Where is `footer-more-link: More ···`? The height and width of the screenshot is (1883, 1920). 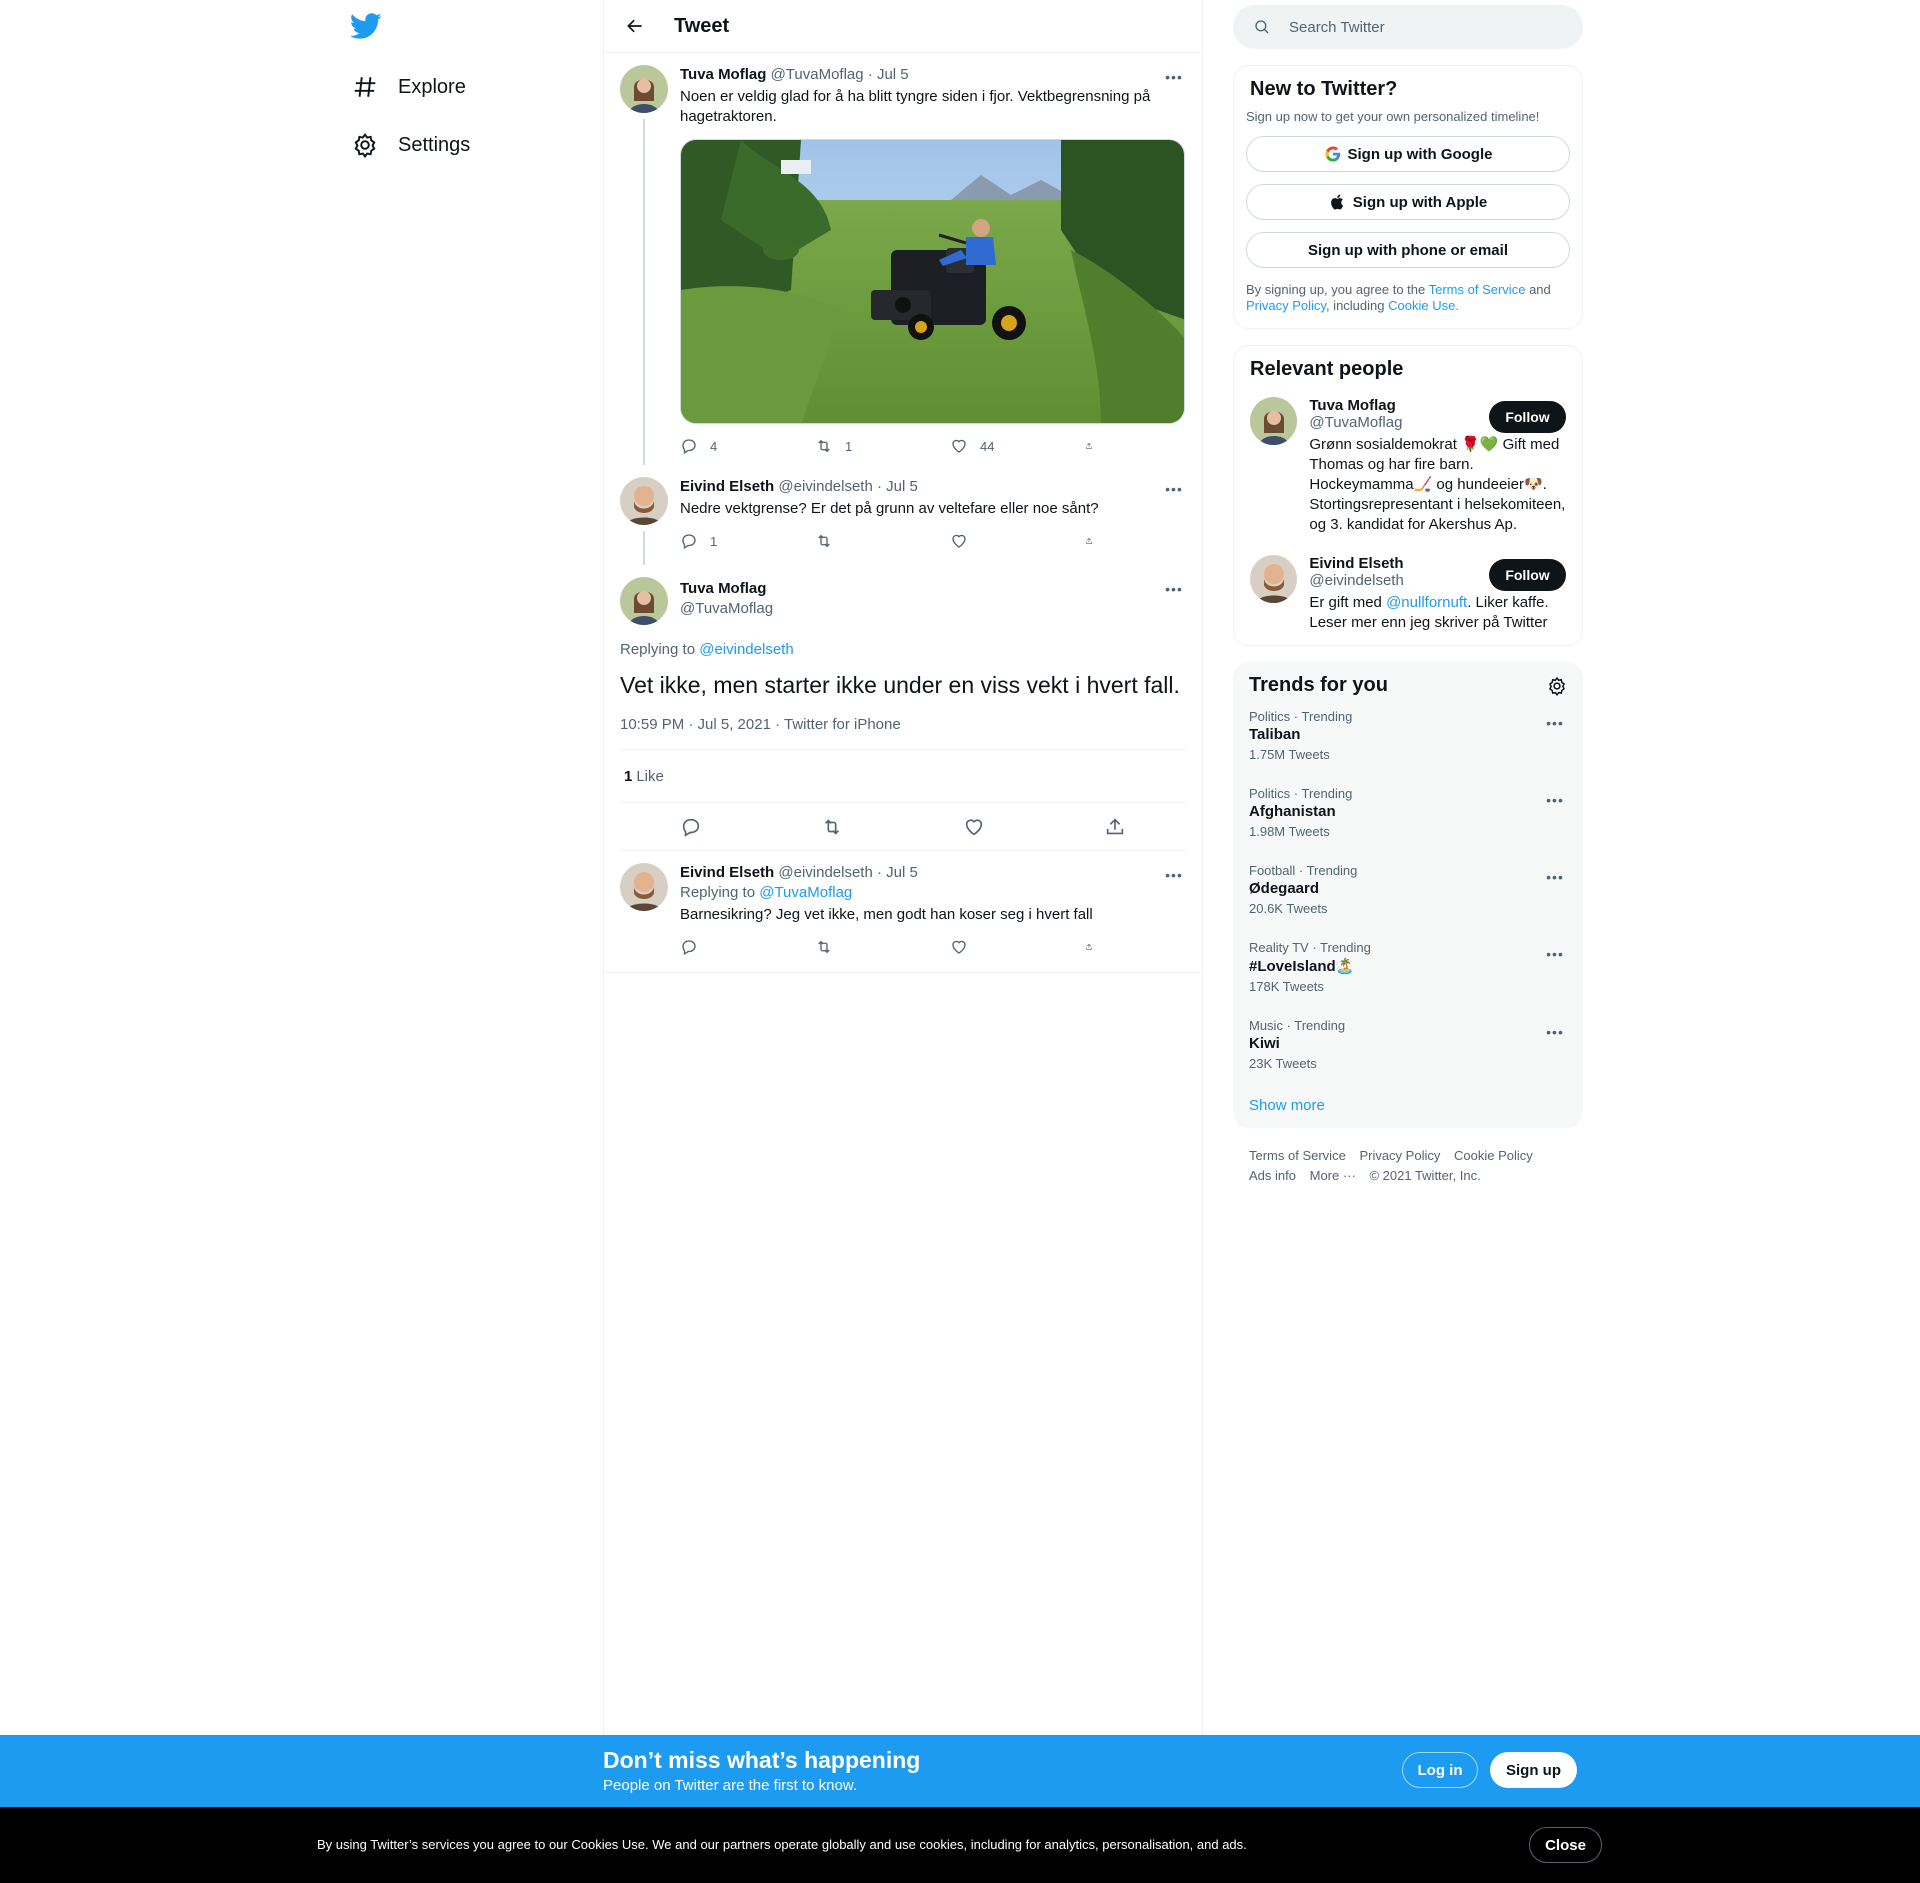
footer-more-link: More ··· is located at coordinates (1333, 1175).